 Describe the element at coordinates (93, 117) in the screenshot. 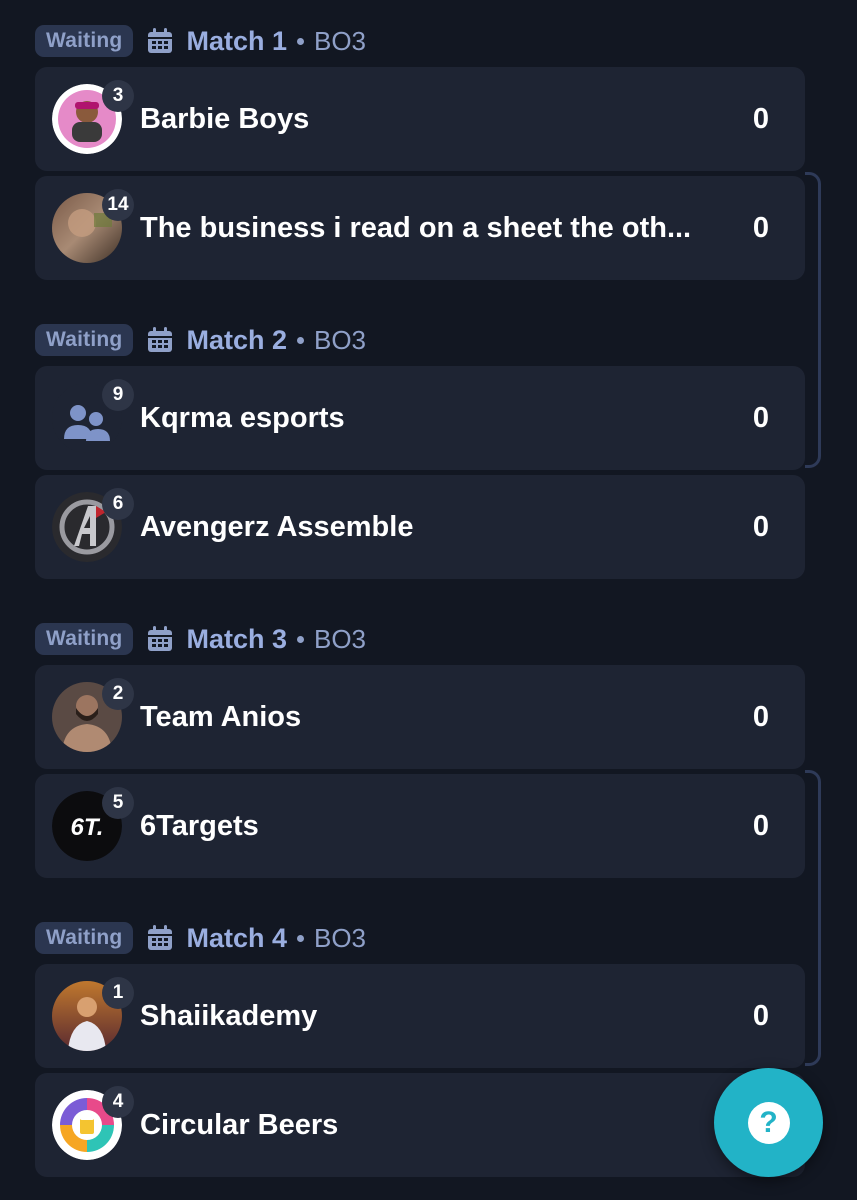

I see `team-avatar: 3` at that location.